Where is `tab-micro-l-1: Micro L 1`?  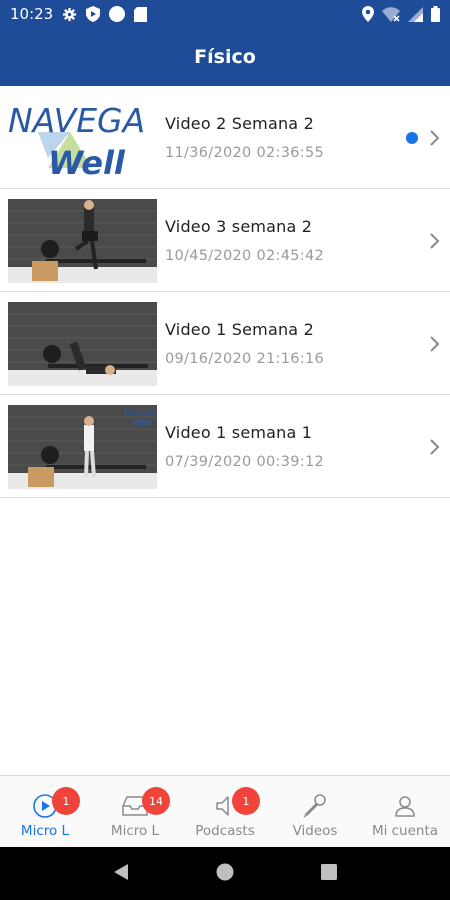 tab-micro-l-1: Micro L 1 is located at coordinates (45, 812).